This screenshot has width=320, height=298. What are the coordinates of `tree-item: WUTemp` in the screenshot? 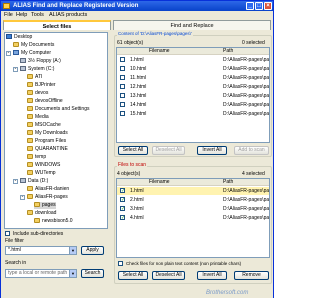 It's located at (41, 173).